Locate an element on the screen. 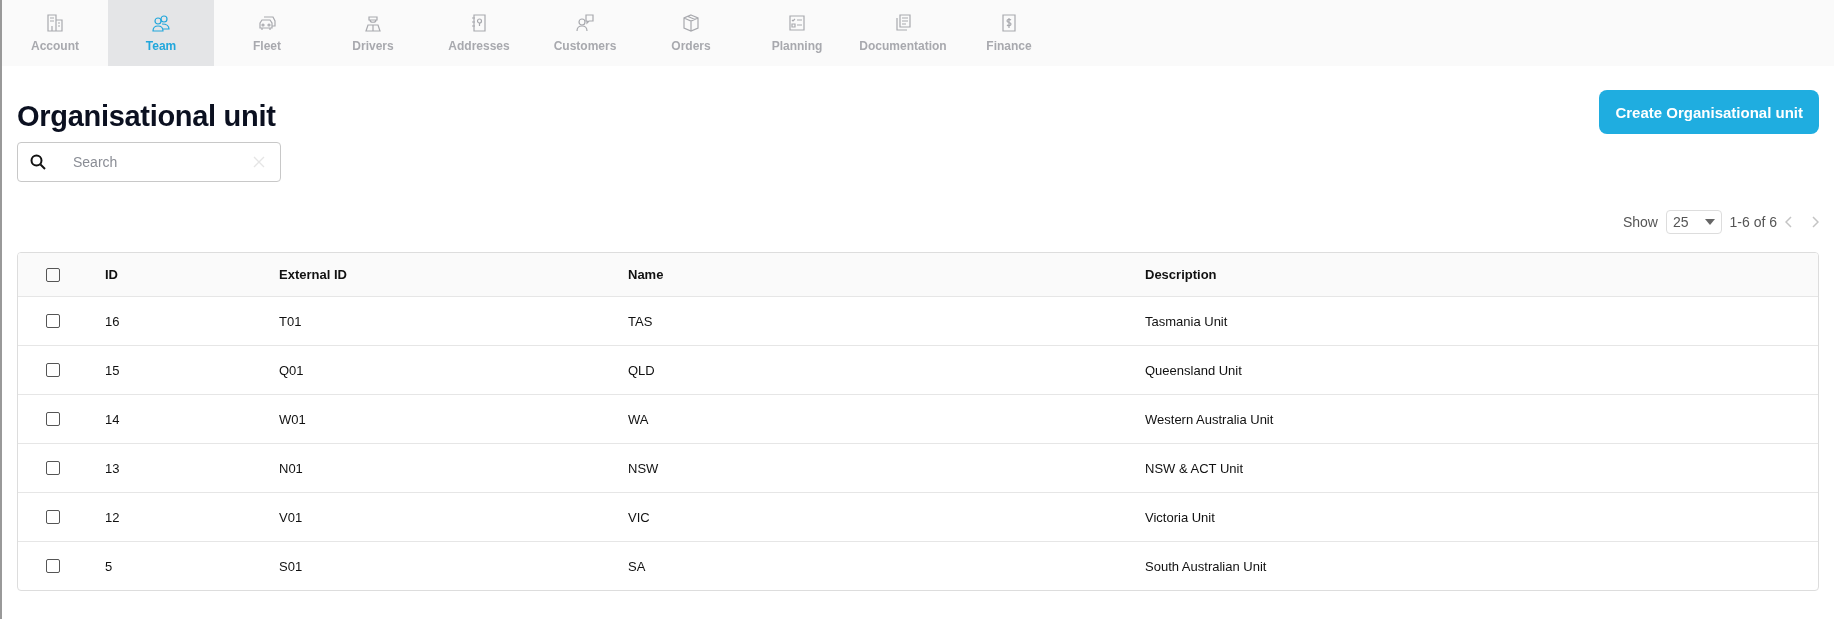 The image size is (1834, 619). table-cell: 15 is located at coordinates (112, 370).